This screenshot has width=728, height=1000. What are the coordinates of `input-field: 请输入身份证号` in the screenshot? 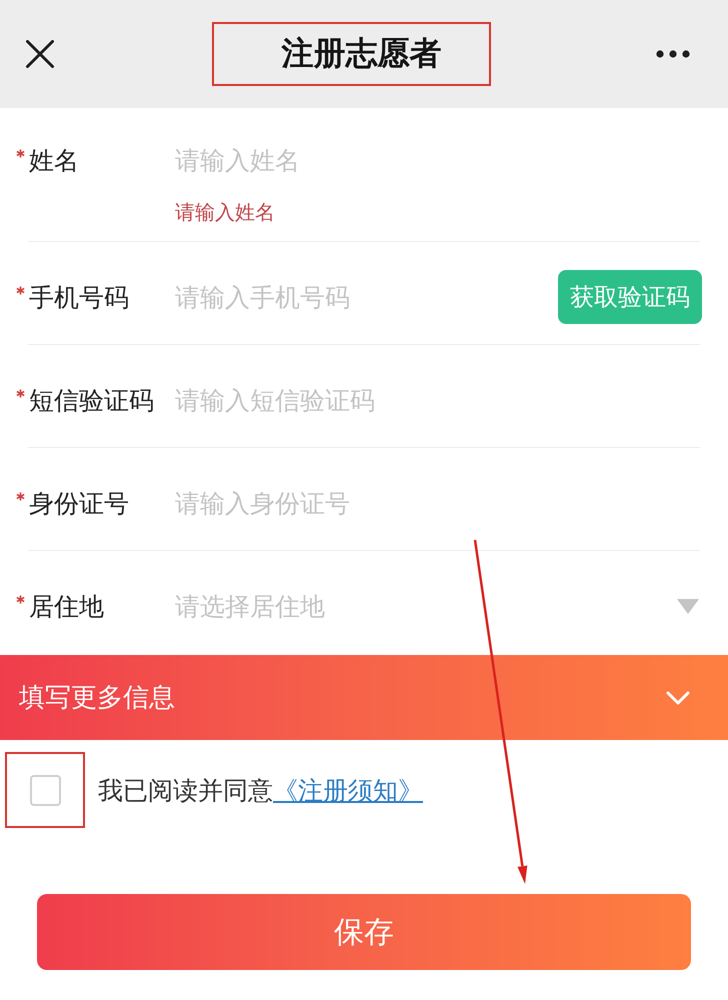 It's located at (437, 503).